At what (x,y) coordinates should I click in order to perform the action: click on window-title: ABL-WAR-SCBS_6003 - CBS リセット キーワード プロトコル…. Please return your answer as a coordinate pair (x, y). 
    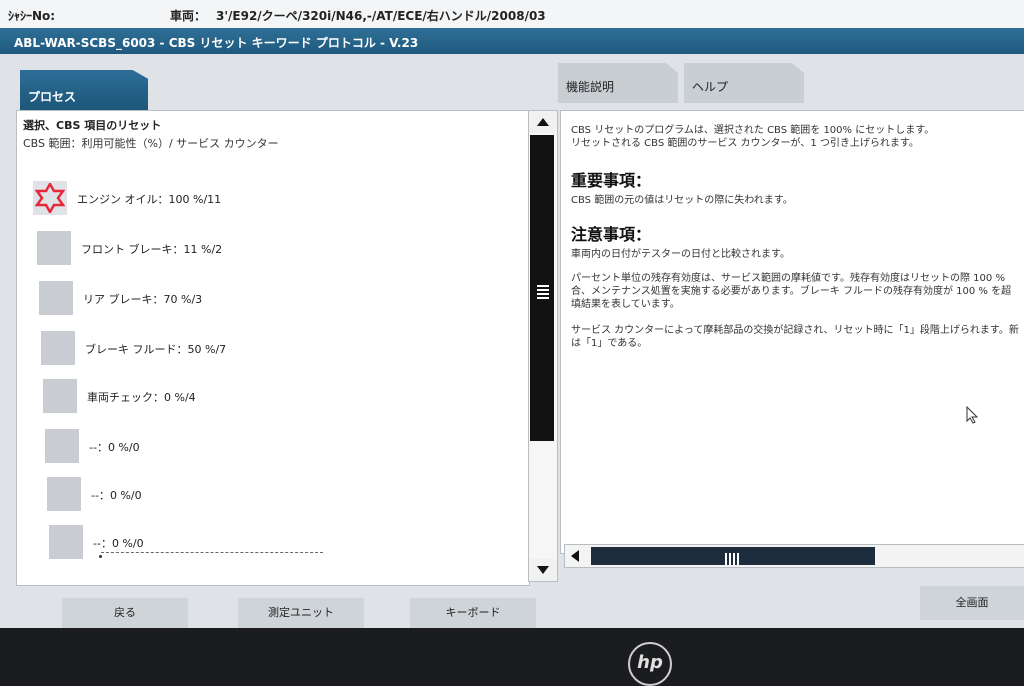
    Looking at the image, I should click on (216, 43).